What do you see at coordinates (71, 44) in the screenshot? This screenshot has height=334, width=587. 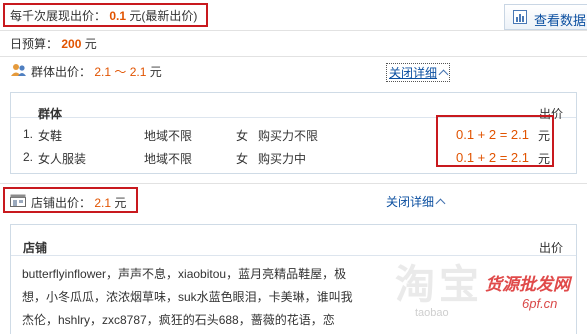 I see `budget-value: 200` at bounding box center [71, 44].